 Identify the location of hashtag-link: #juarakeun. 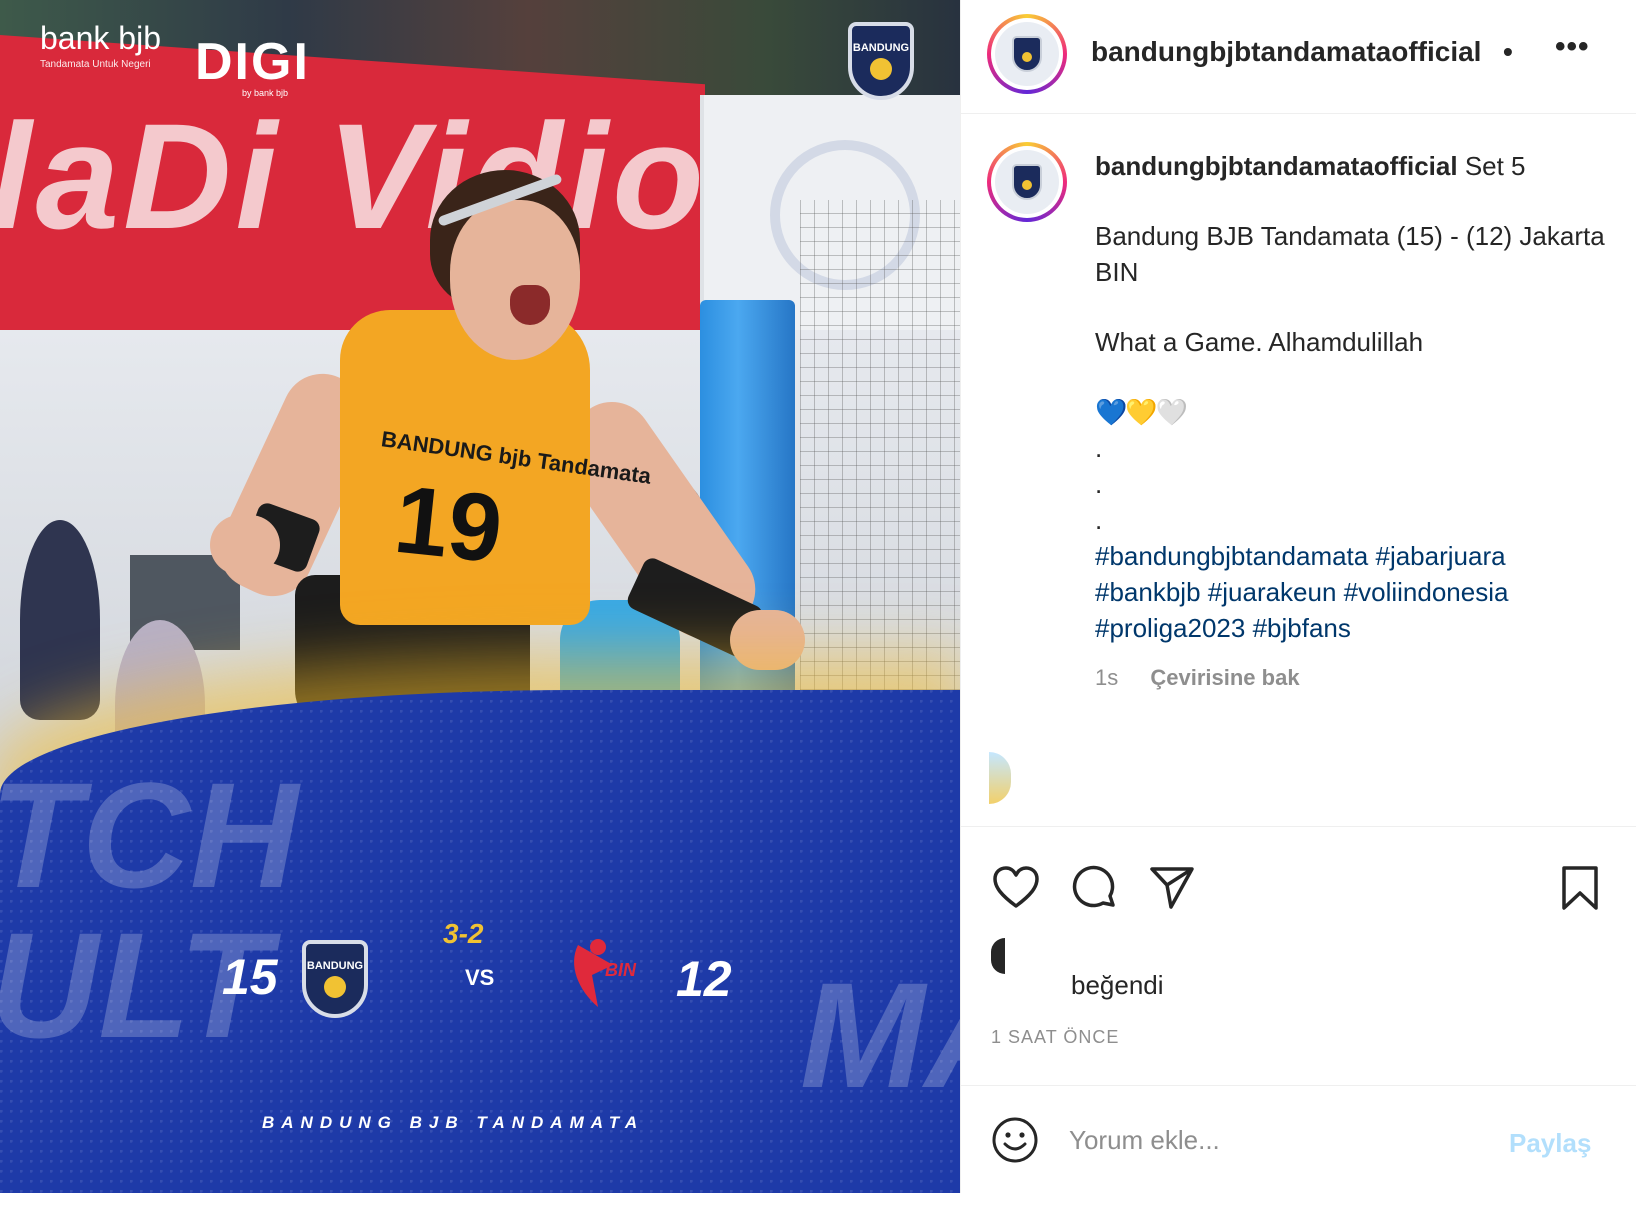
(1272, 592).